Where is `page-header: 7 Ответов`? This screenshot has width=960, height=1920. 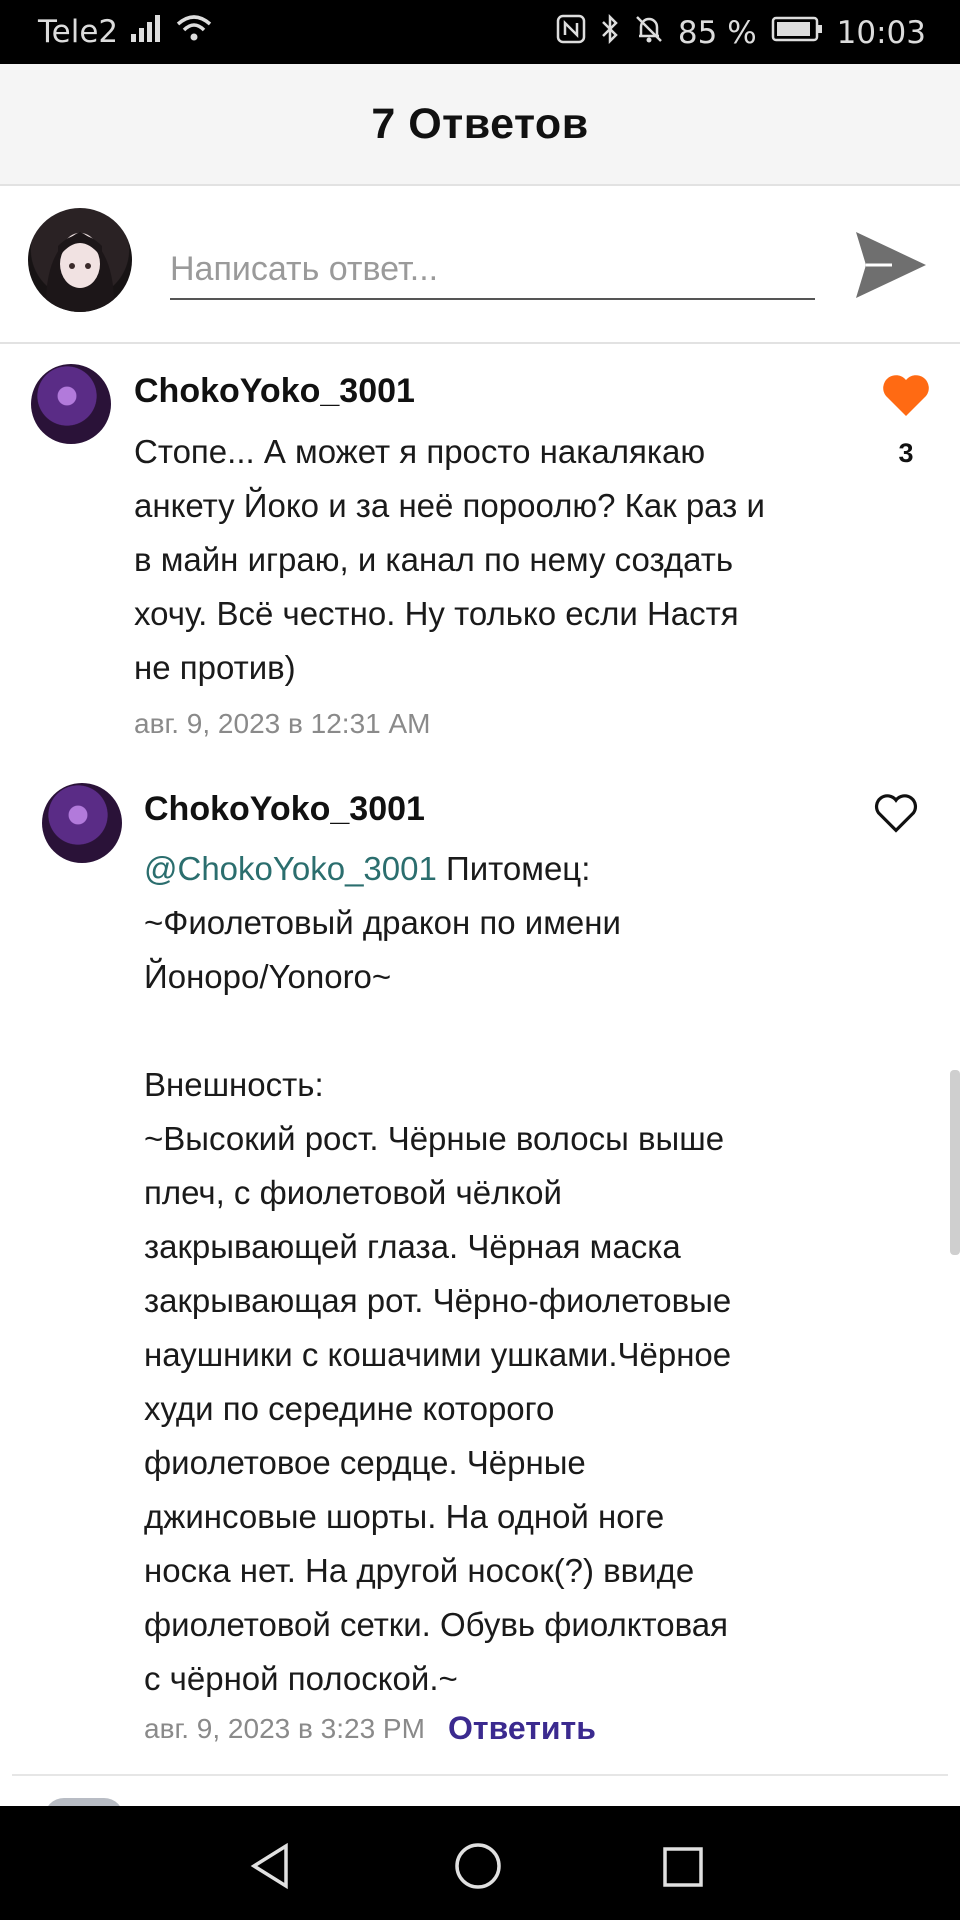
page-header: 7 Ответов is located at coordinates (480, 125).